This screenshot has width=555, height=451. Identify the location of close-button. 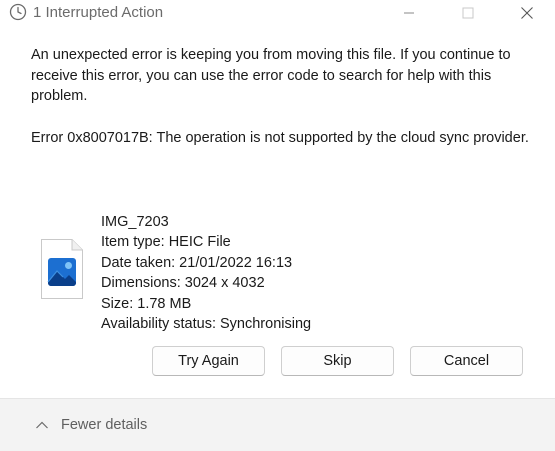
(527, 13).